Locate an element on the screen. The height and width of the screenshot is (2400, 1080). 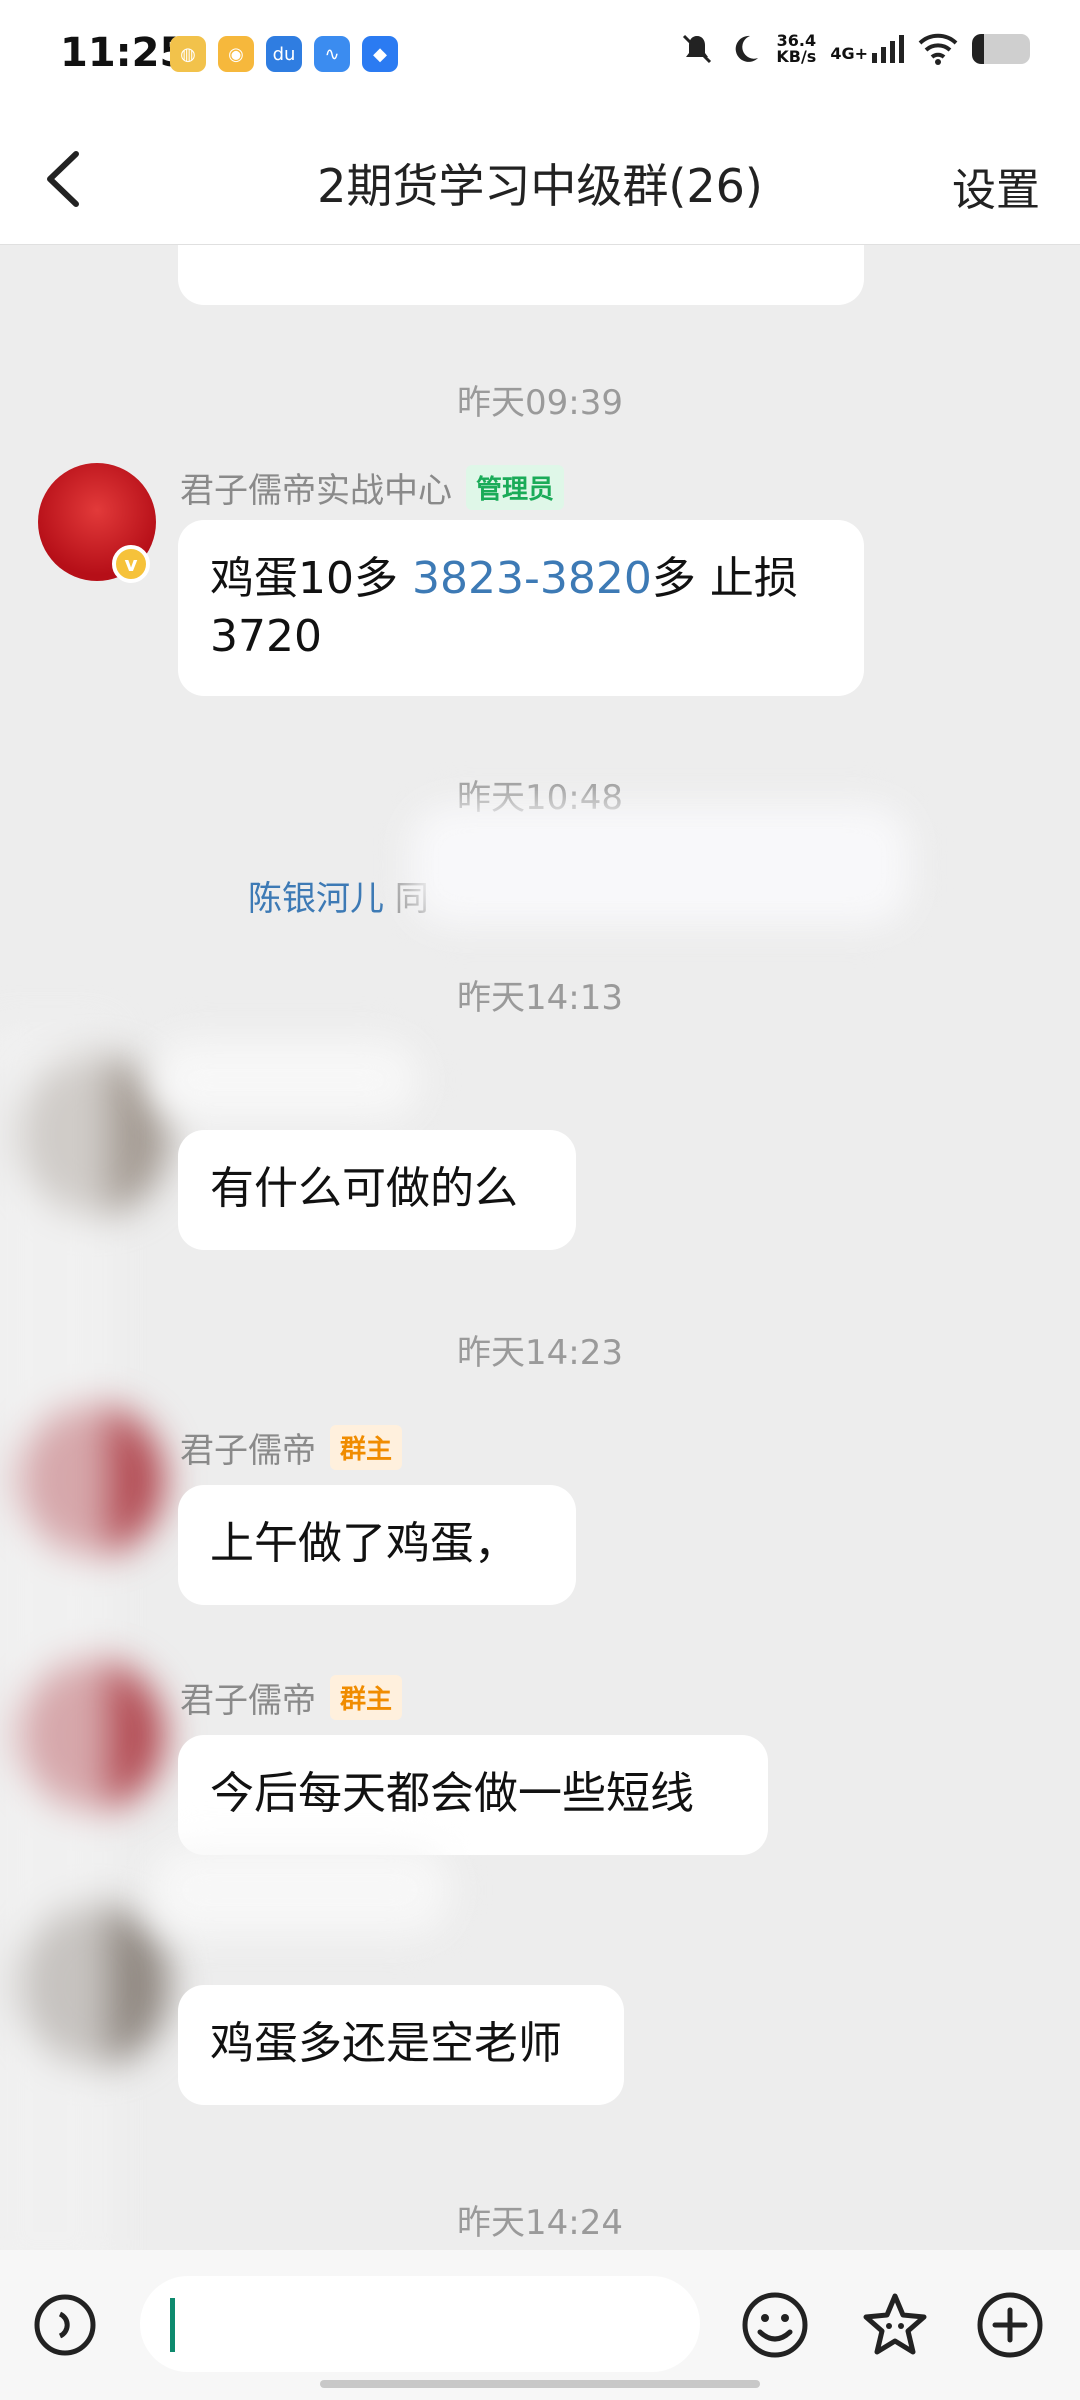
message-bubble: 上午做了鸡蛋， is located at coordinates (377, 1545).